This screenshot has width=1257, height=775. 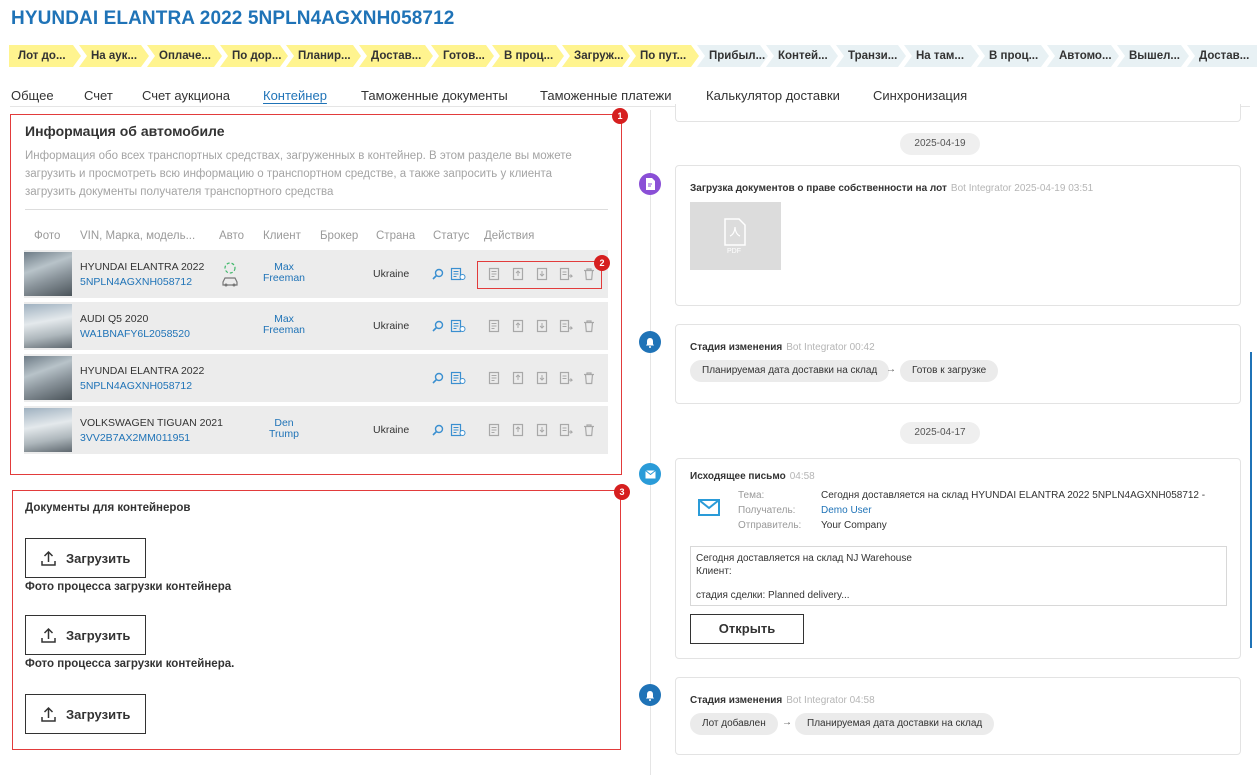 What do you see at coordinates (787, 722) in the screenshot?
I see `stage-arrow: →` at bounding box center [787, 722].